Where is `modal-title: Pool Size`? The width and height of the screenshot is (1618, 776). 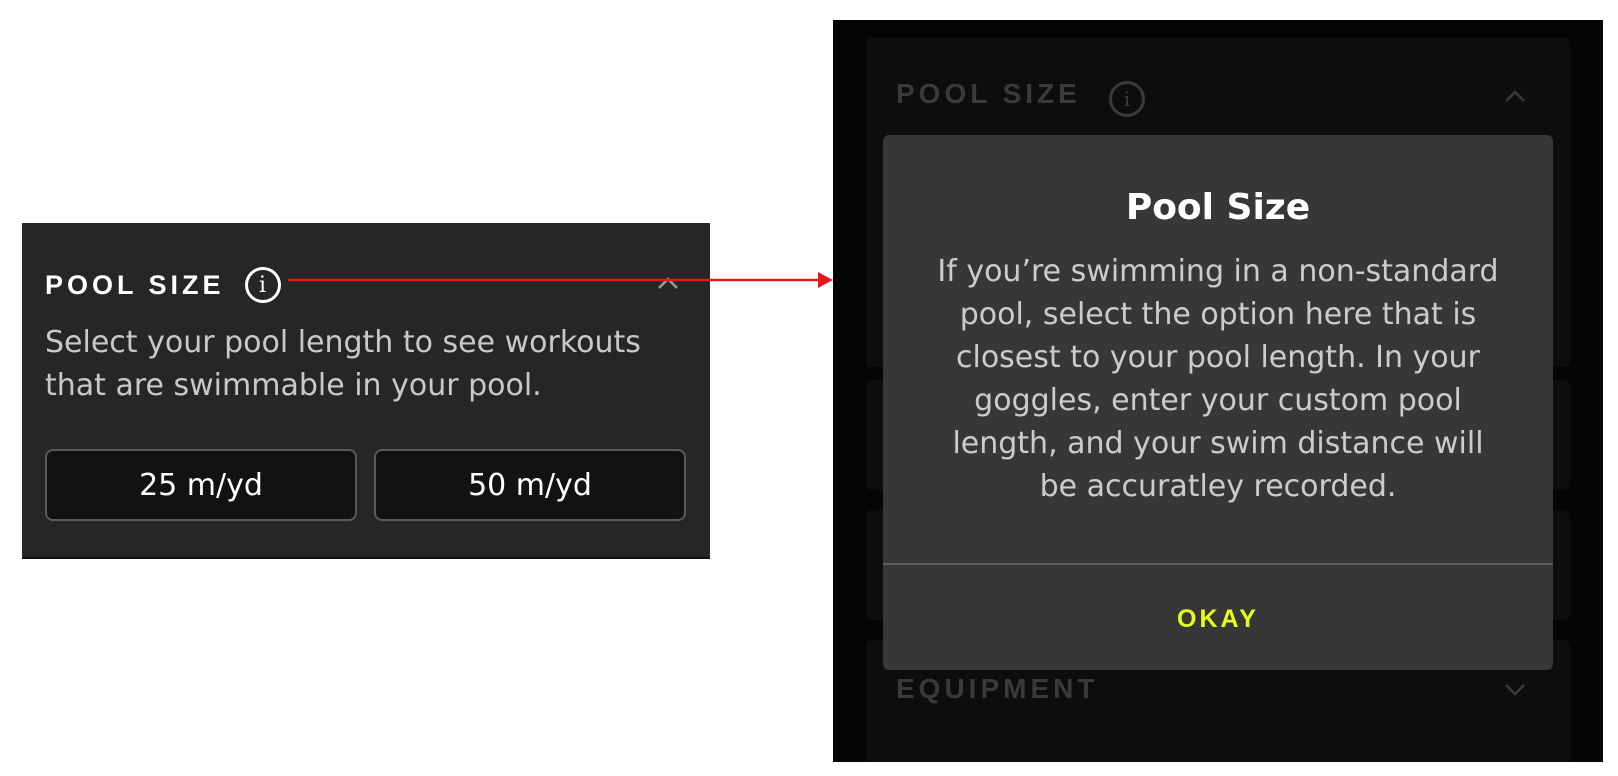 modal-title: Pool Size is located at coordinates (1218, 207).